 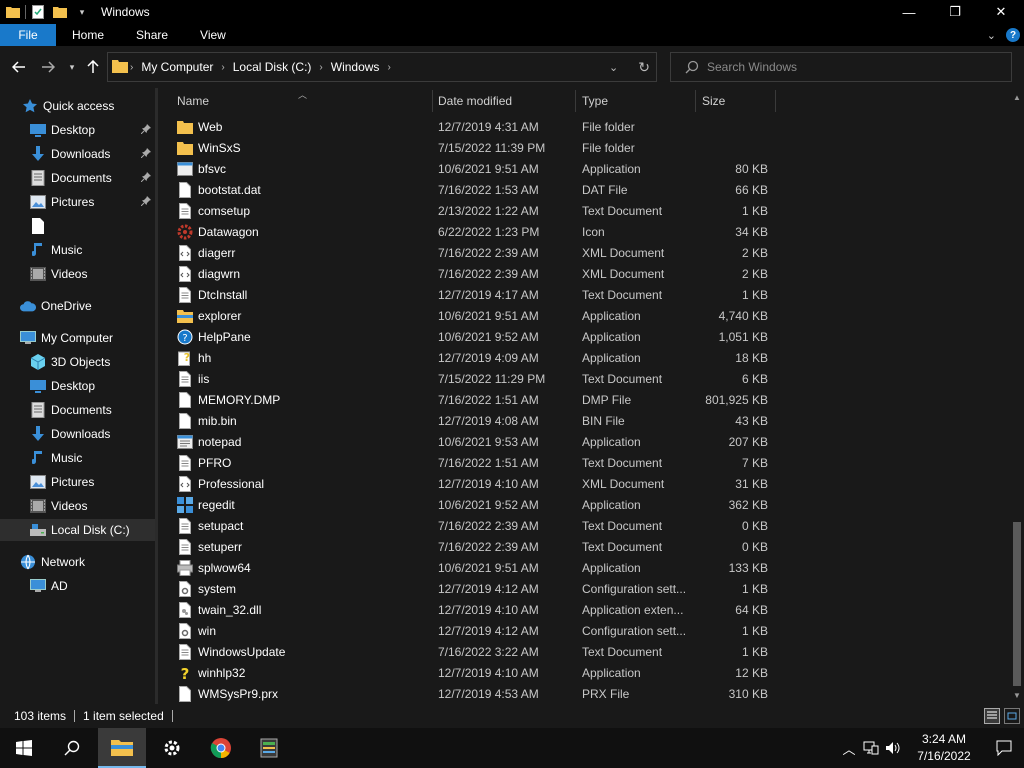 What do you see at coordinates (302, 420) in the screenshot?
I see `file-name-cell: mib.bin` at bounding box center [302, 420].